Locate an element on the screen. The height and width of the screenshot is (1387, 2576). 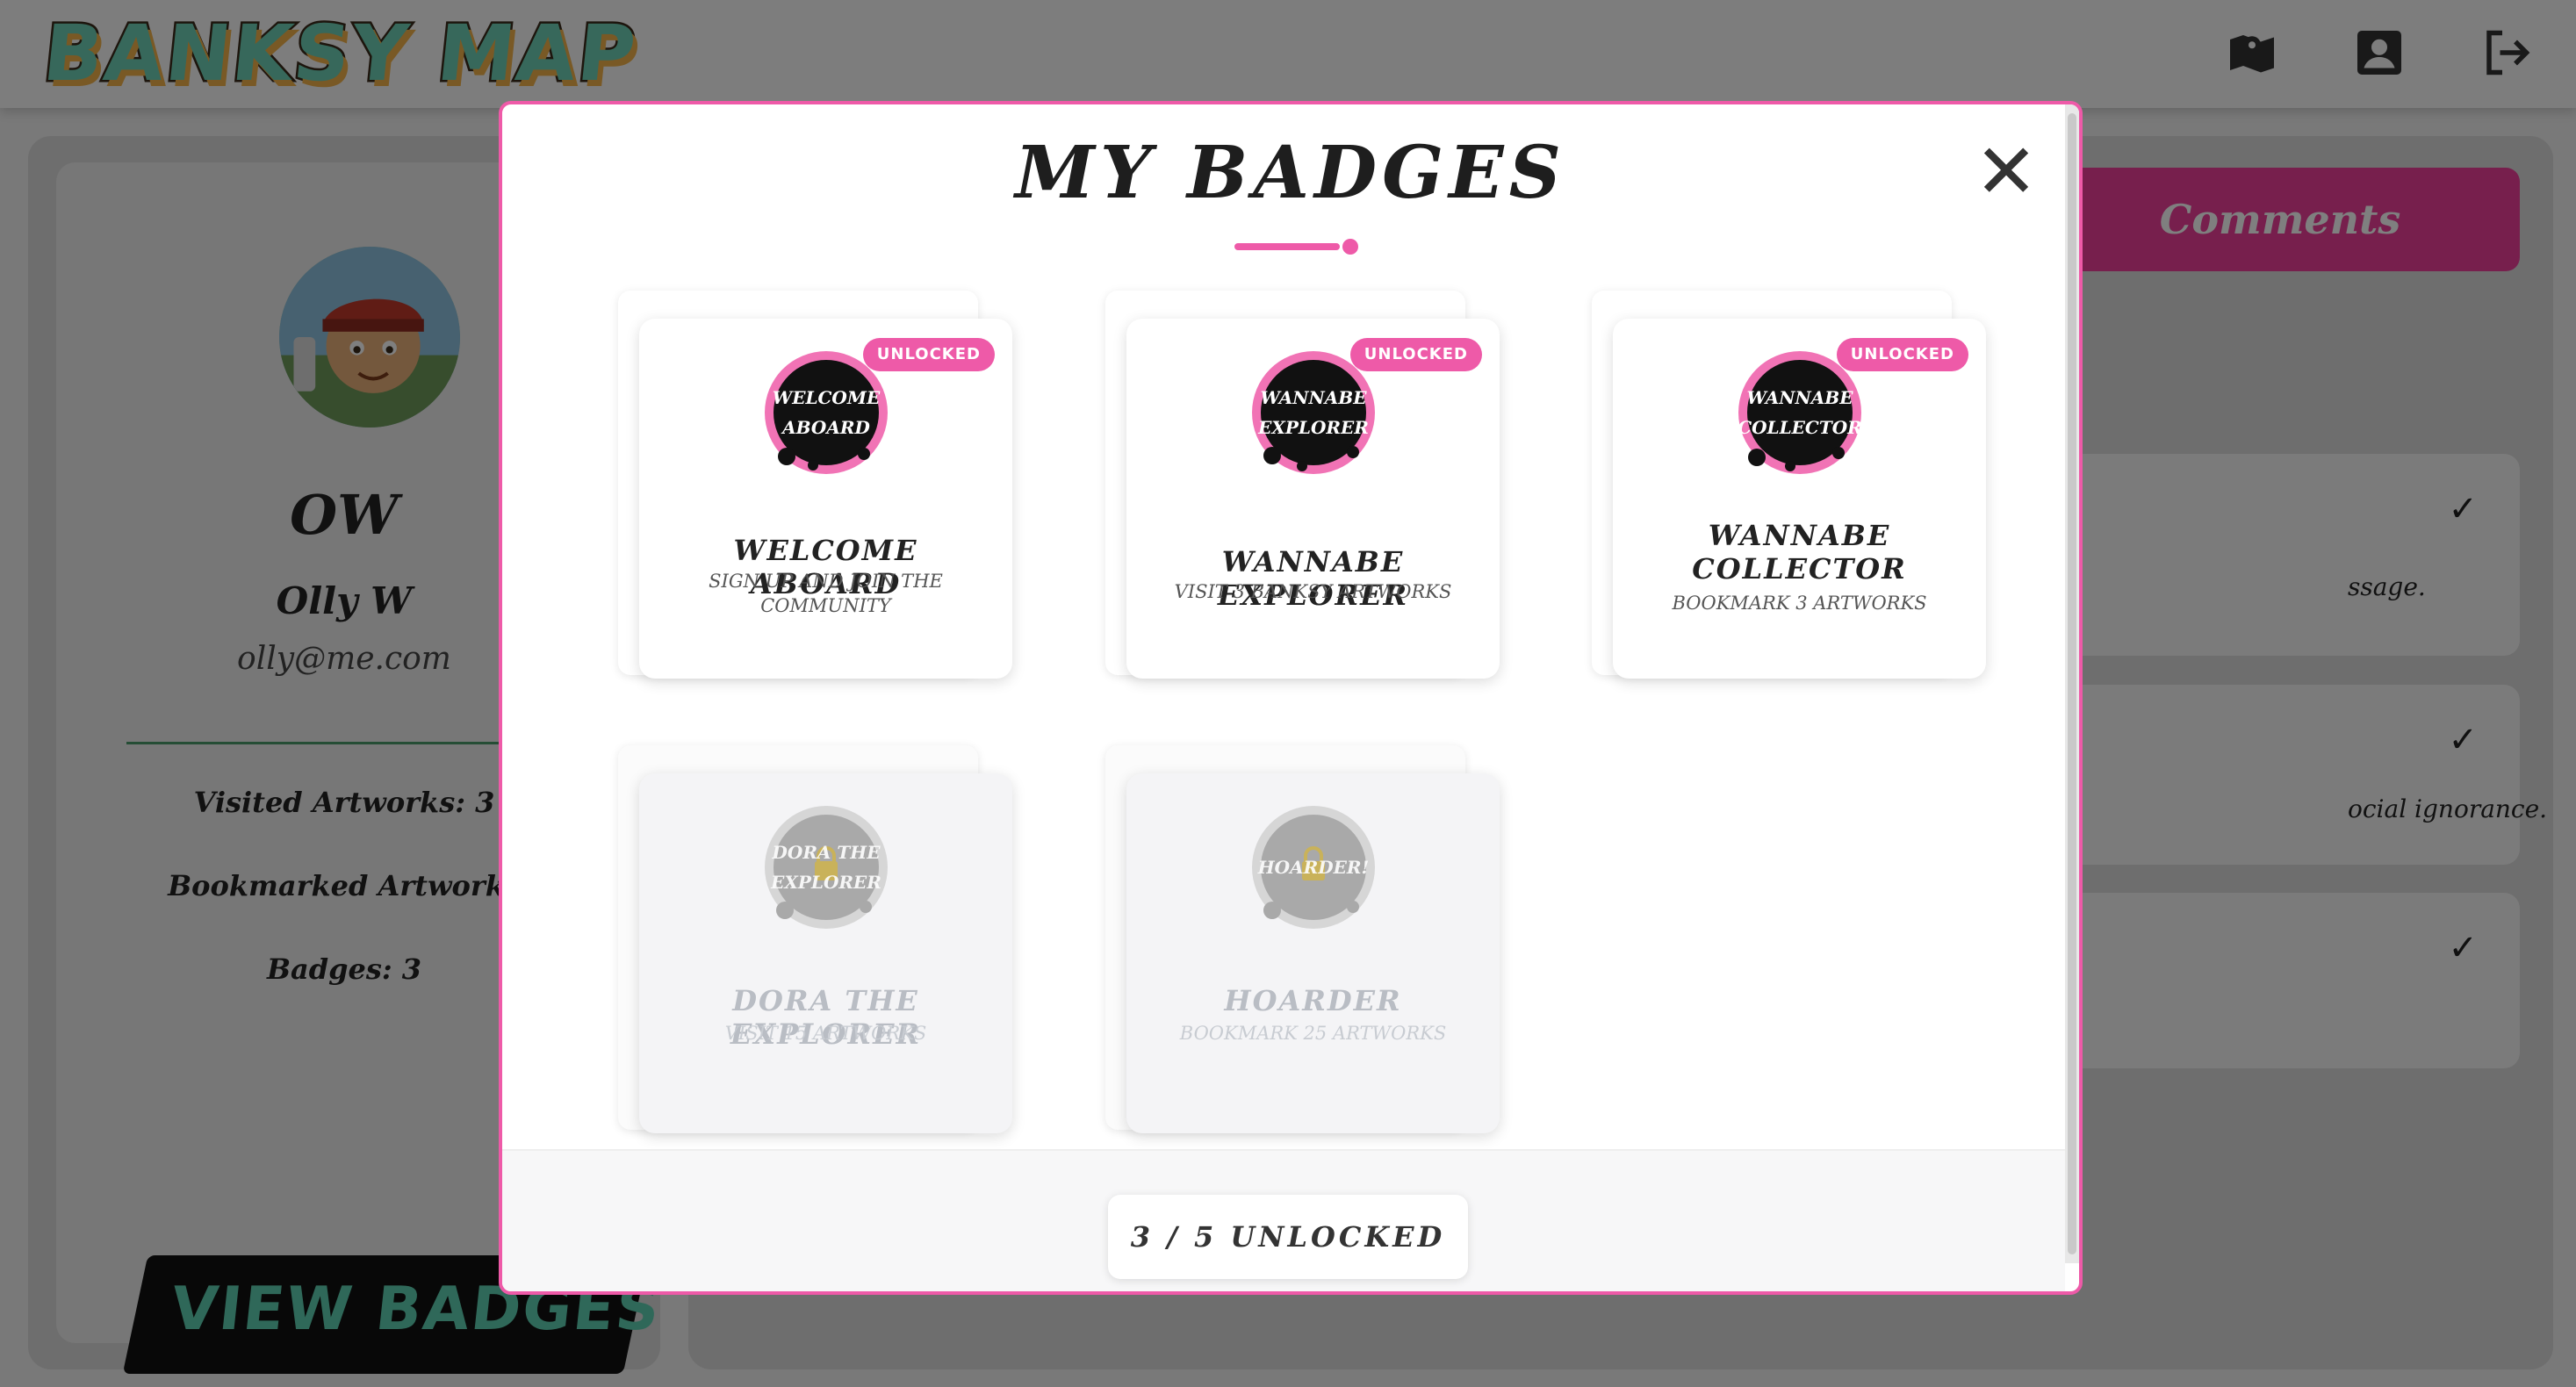
badge-description: BOOKMARK 25 ARTWORKS is located at coordinates (1313, 1033).